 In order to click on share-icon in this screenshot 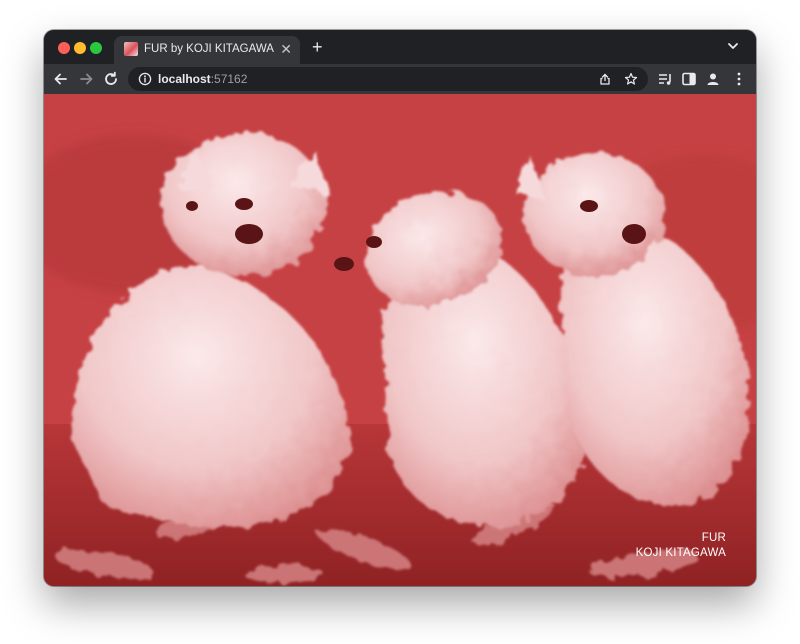, I will do `click(605, 79)`.